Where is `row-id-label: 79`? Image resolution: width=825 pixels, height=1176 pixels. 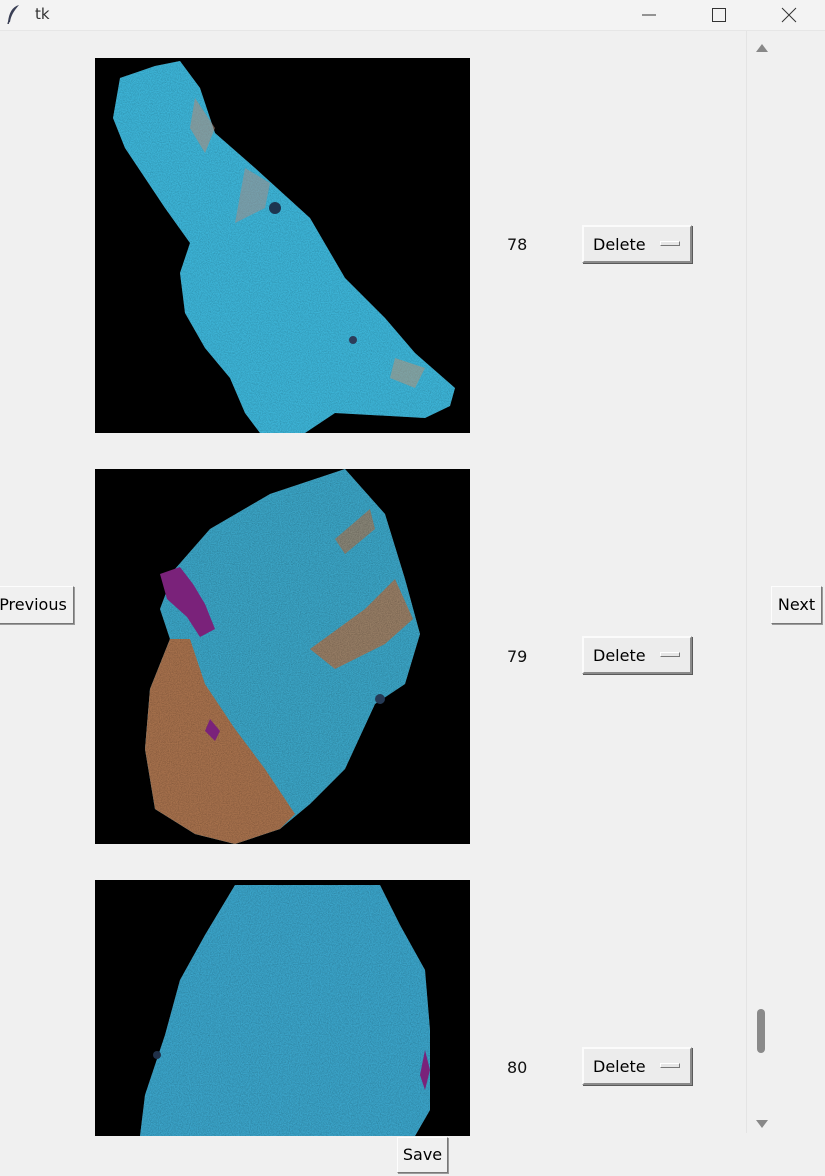 row-id-label: 79 is located at coordinates (517, 656).